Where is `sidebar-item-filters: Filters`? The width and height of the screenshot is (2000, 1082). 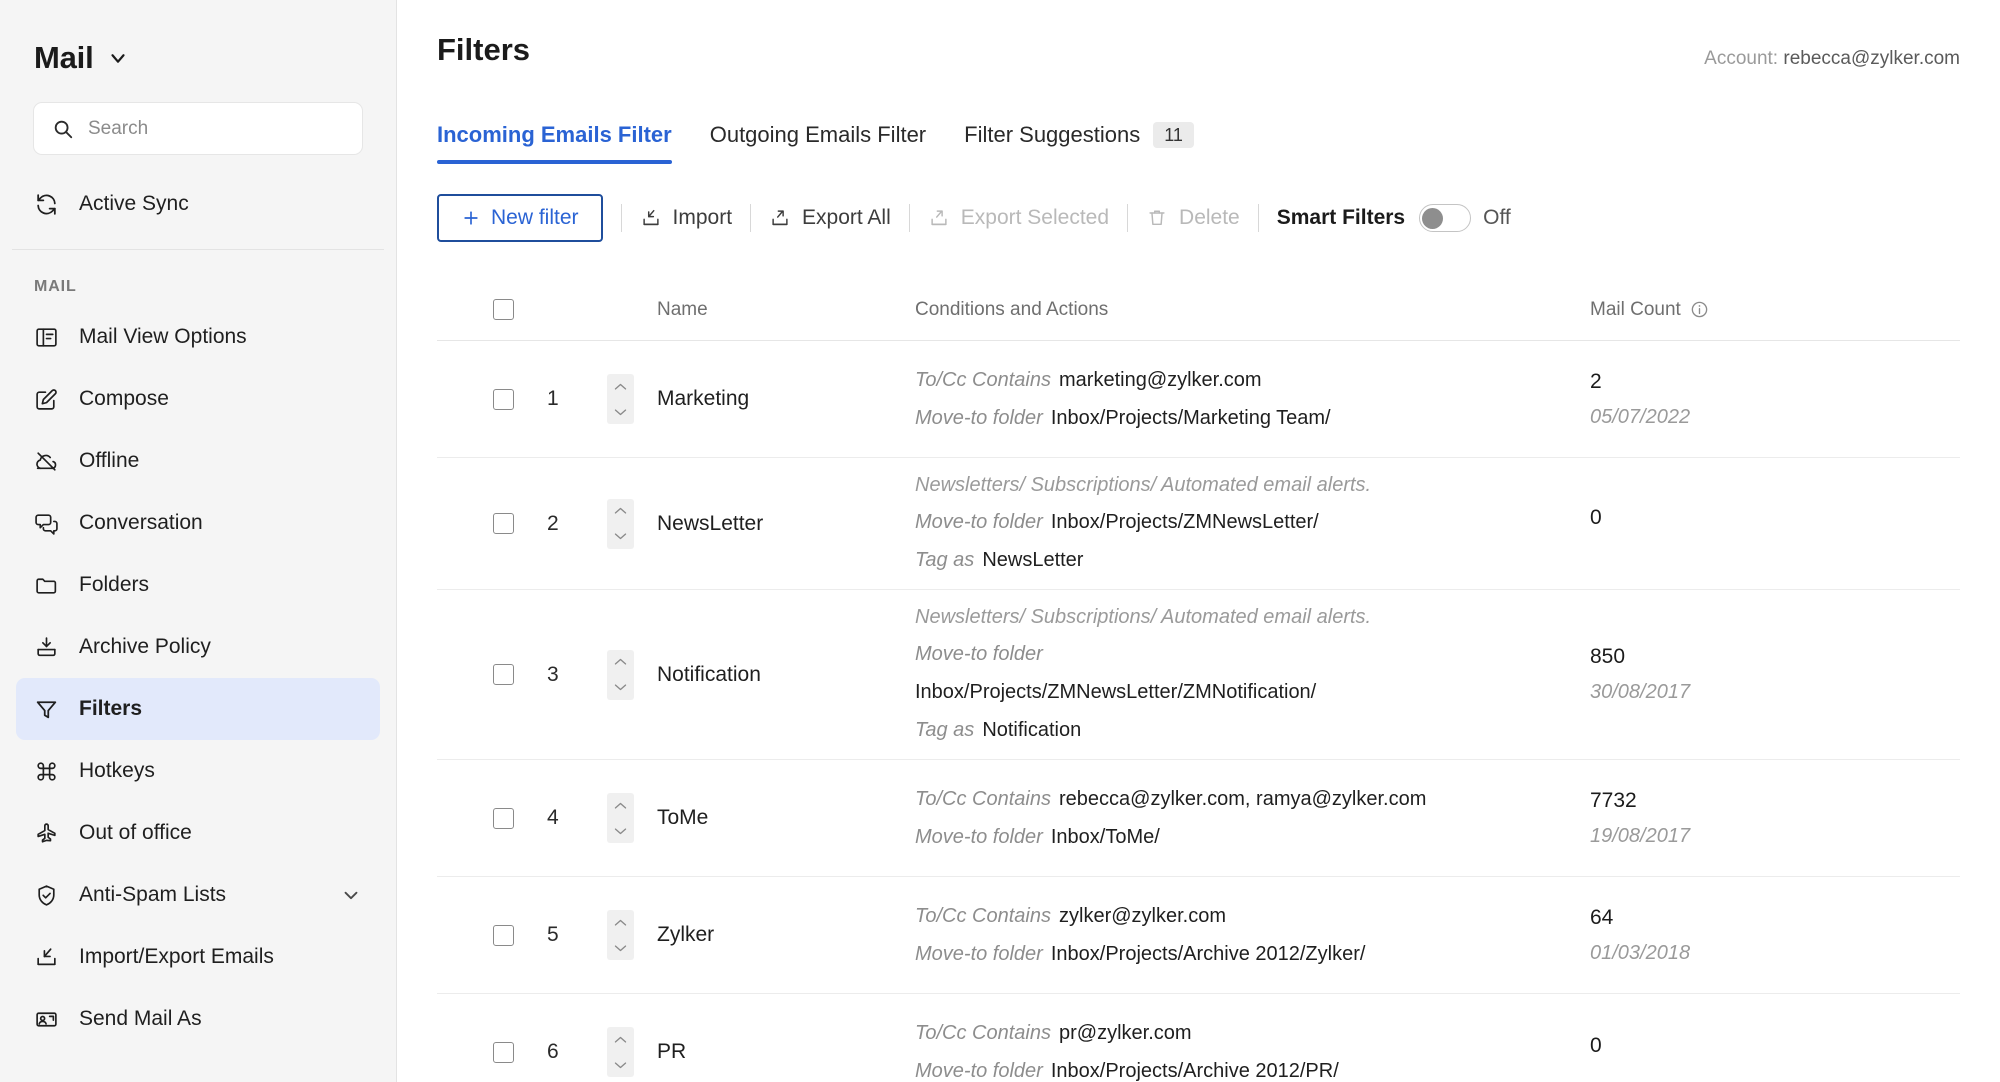
sidebar-item-filters: Filters is located at coordinates (198, 709).